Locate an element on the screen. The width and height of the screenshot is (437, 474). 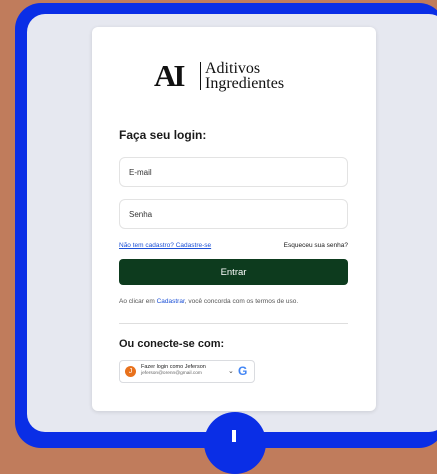
bottom-circle-decoration is located at coordinates (235, 443).